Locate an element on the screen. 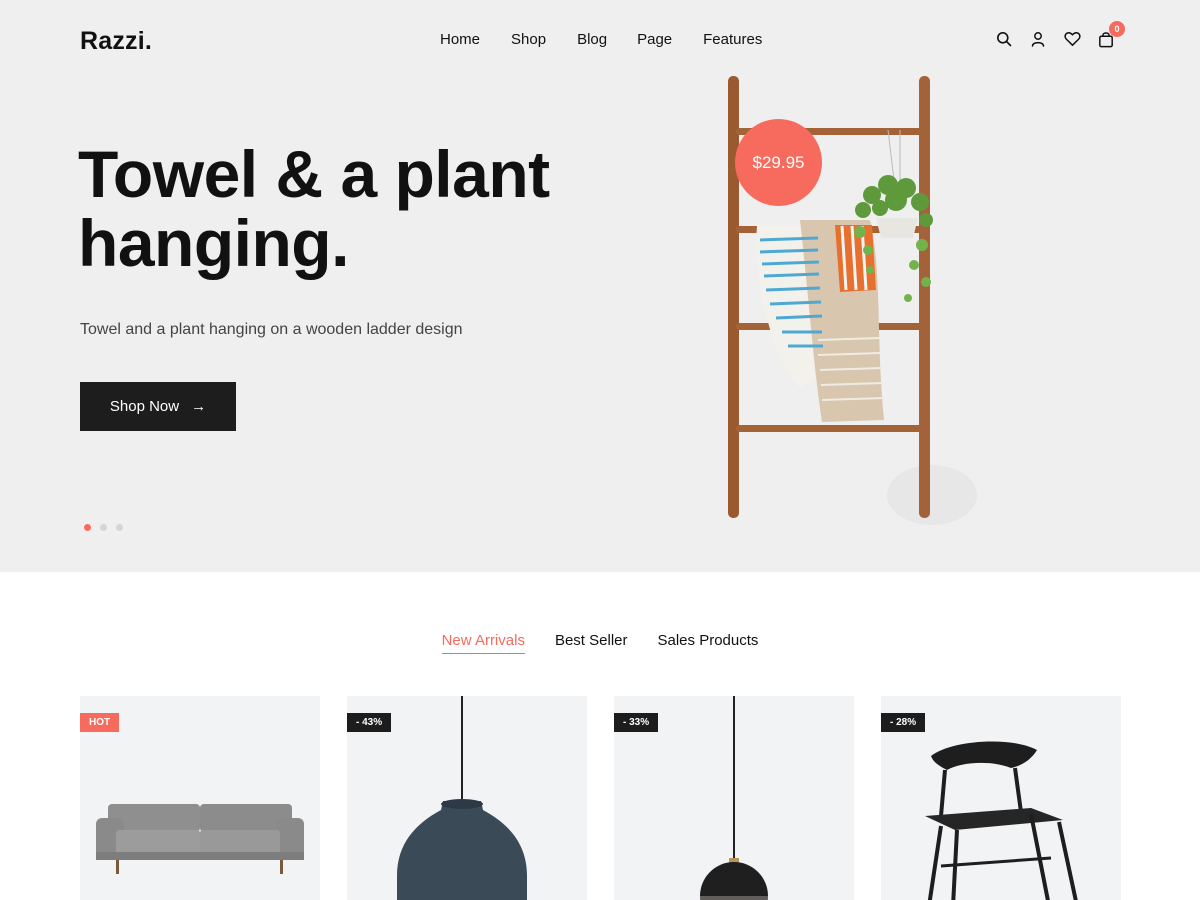 This screenshot has width=1200, height=900. main-nav: Home Shop Blog Page Features is located at coordinates (601, 39).